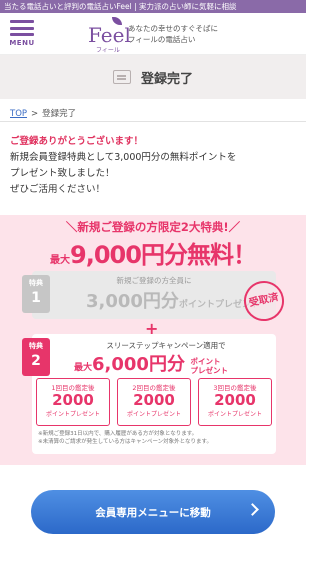 This screenshot has height=583, width=320. Describe the element at coordinates (154, 280) in the screenshot. I see `perk-1-text: 新規ご登録の方全員に` at that location.